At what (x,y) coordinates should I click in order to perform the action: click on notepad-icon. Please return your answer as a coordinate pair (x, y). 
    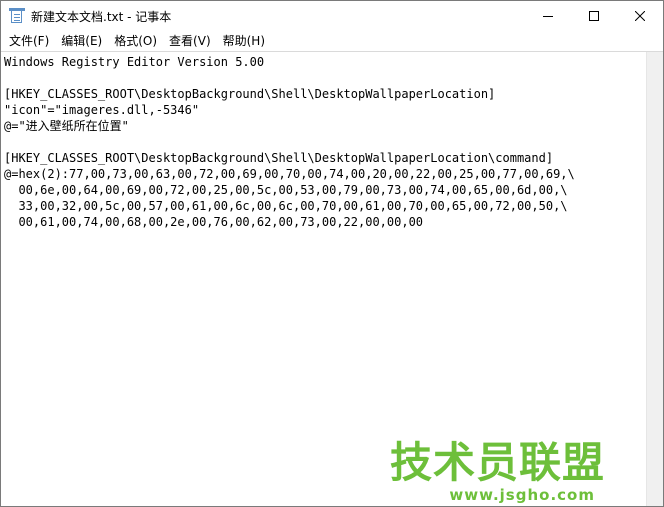
    Looking at the image, I should click on (17, 16).